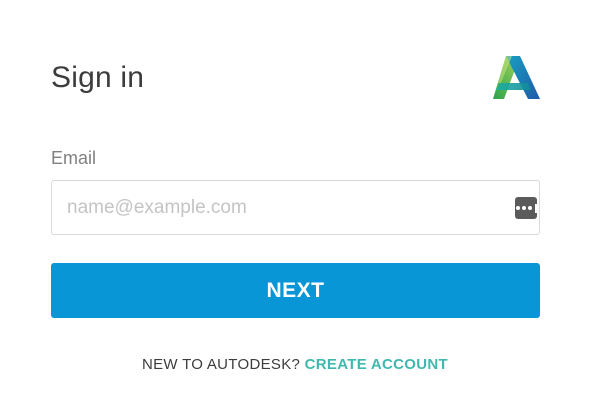 This screenshot has width=590, height=400. Describe the element at coordinates (223, 364) in the screenshot. I see `footer-prompt-text: NEW TO AUTODESK?` at that location.